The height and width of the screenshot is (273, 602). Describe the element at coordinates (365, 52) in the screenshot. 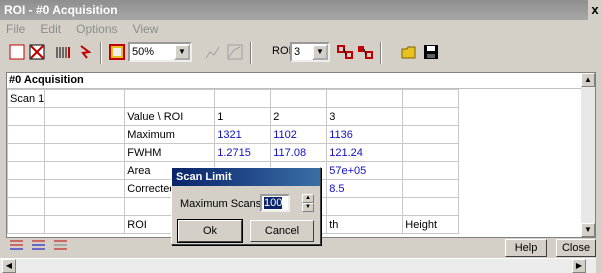

I see `roi-remove-icon` at that location.